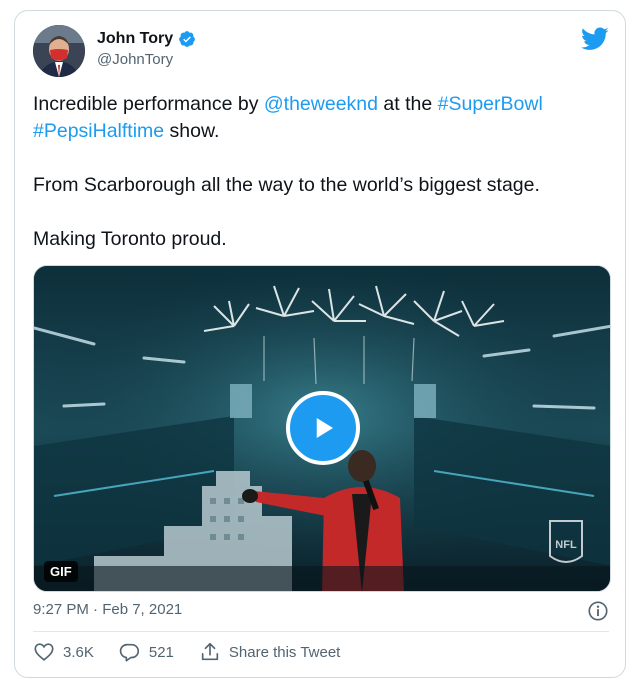  I want to click on tweet-timestamp: 9:27 PM · Feb 7, 2021, so click(107, 609).